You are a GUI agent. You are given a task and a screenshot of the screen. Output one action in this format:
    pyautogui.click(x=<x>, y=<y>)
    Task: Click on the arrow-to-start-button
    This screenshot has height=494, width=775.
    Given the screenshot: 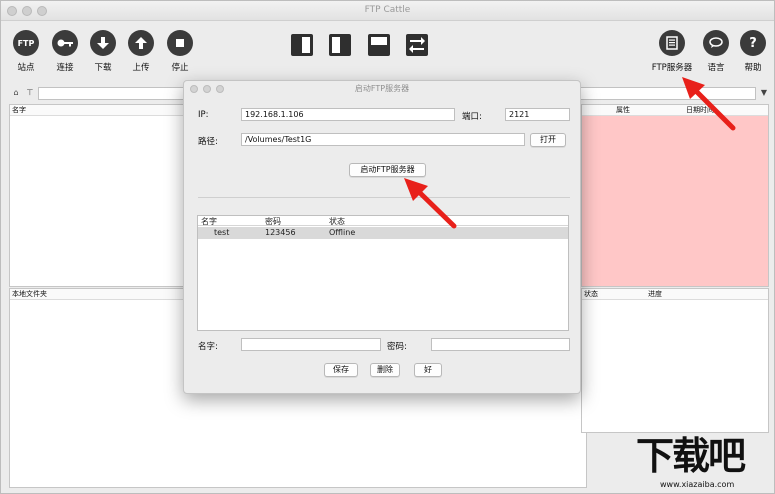 What is the action you would take?
    pyautogui.click(x=430, y=203)
    